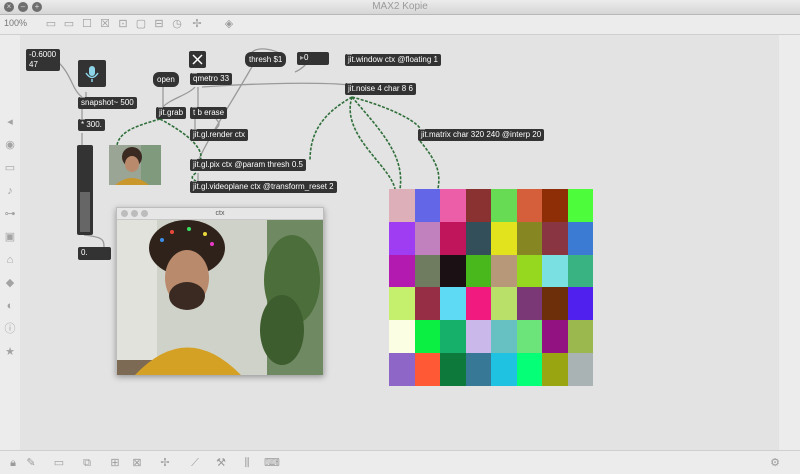 The image size is (800, 474). Describe the element at coordinates (481, 135) in the screenshot. I see `jit-matrix-object: jit.matrix char 320 240 @interp 20` at that location.